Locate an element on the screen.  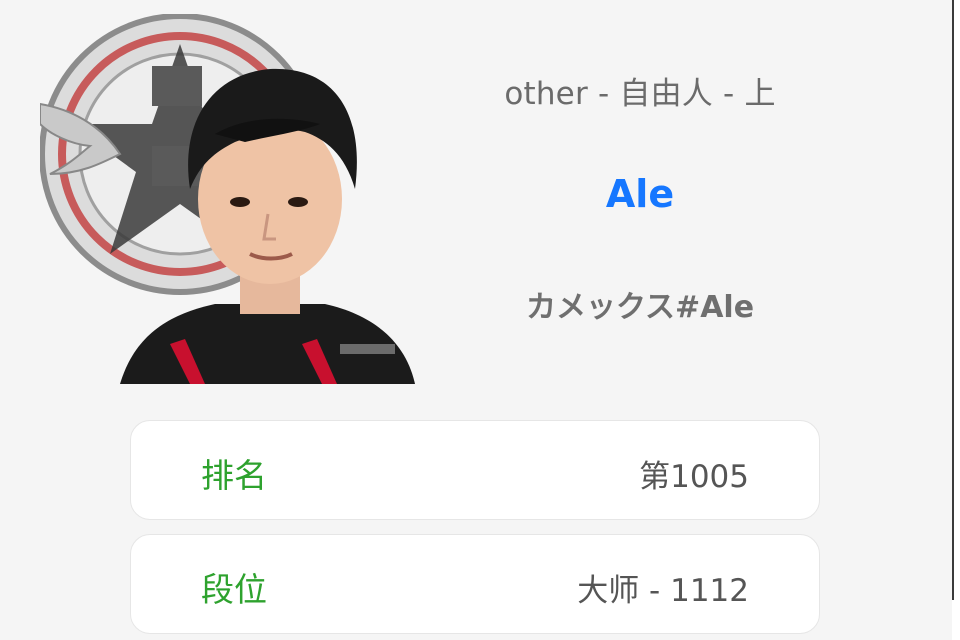
tier-value: 大师 - 1112 is located at coordinates (663, 591).